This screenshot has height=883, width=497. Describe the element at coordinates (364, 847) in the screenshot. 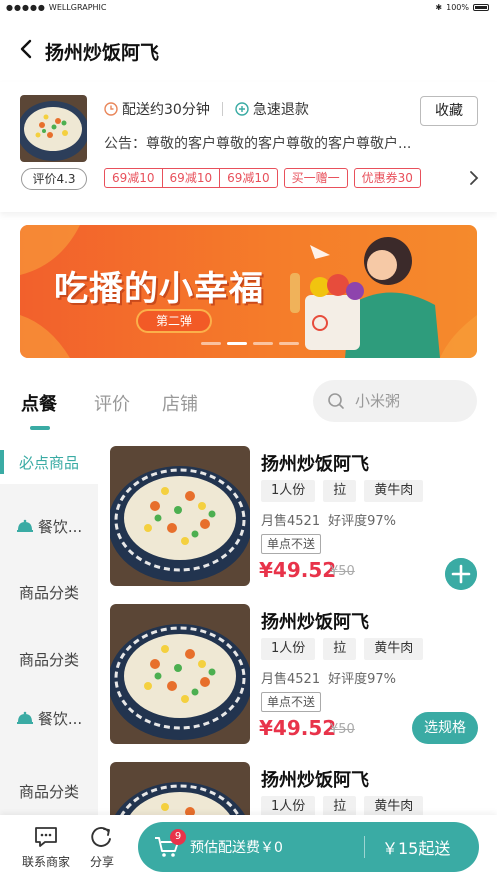

I see `cart-divider` at that location.